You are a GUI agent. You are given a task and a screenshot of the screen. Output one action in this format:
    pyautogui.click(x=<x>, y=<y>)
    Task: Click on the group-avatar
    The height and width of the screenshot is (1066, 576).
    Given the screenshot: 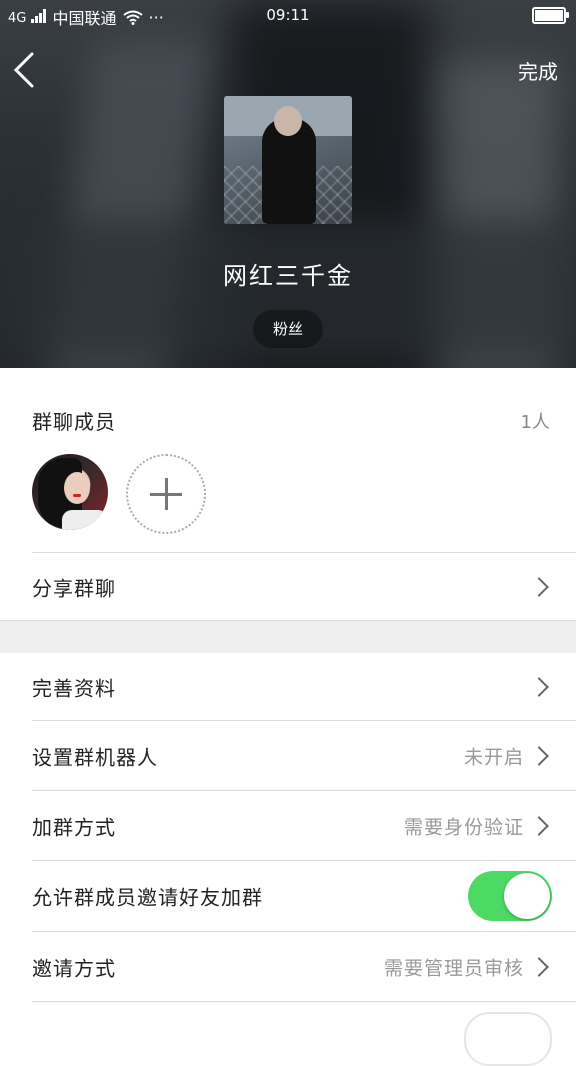 What is the action you would take?
    pyautogui.click(x=288, y=160)
    